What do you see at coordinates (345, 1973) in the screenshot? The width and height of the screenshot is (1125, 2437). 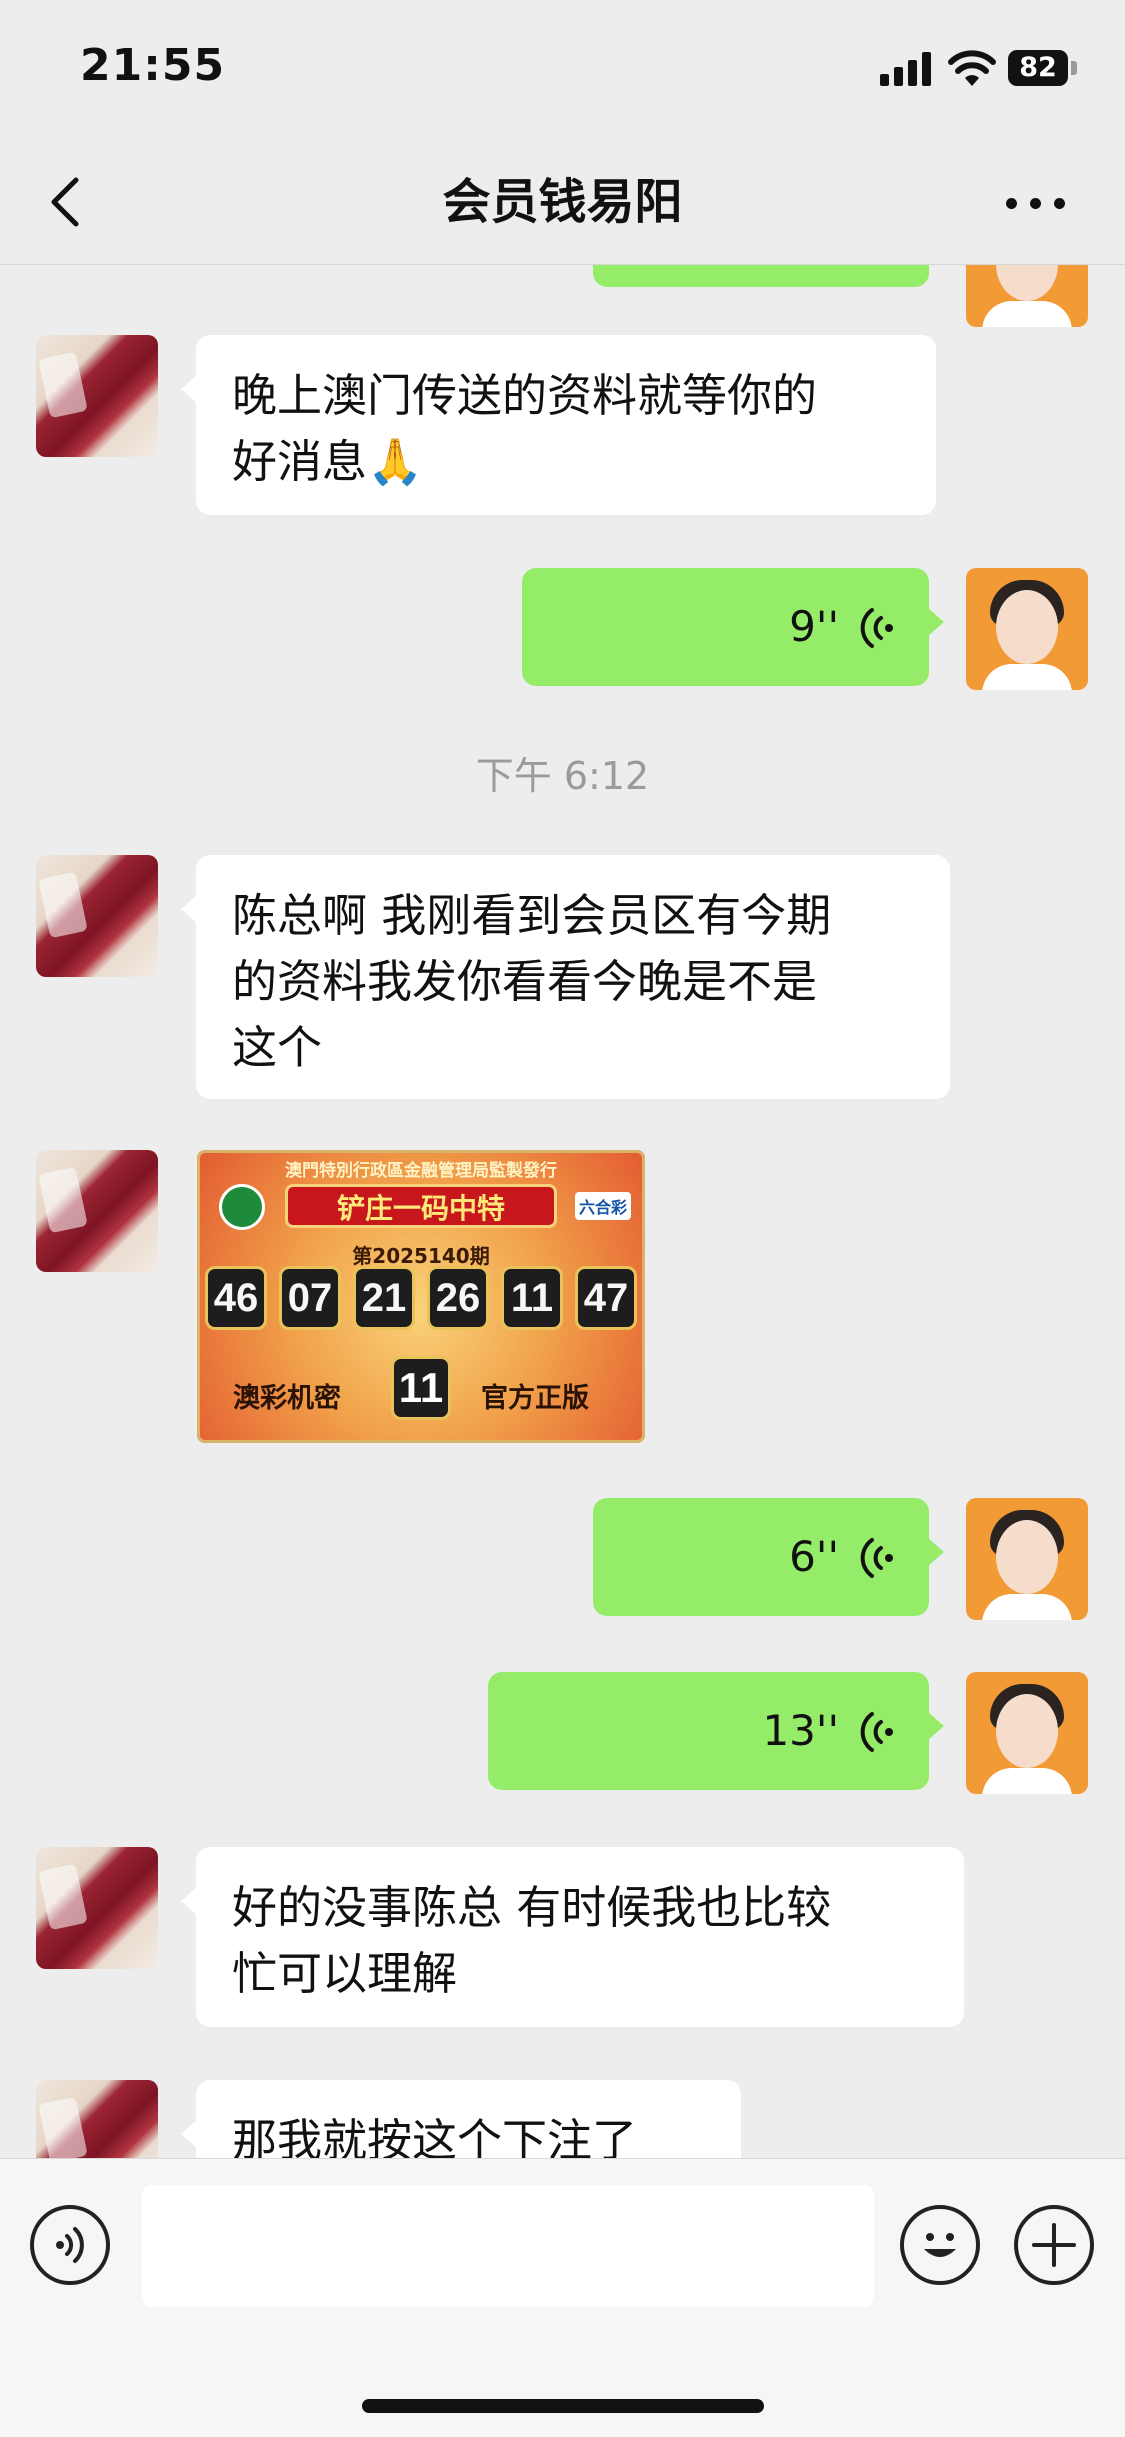 I see `message-line: 忙可以理解` at bounding box center [345, 1973].